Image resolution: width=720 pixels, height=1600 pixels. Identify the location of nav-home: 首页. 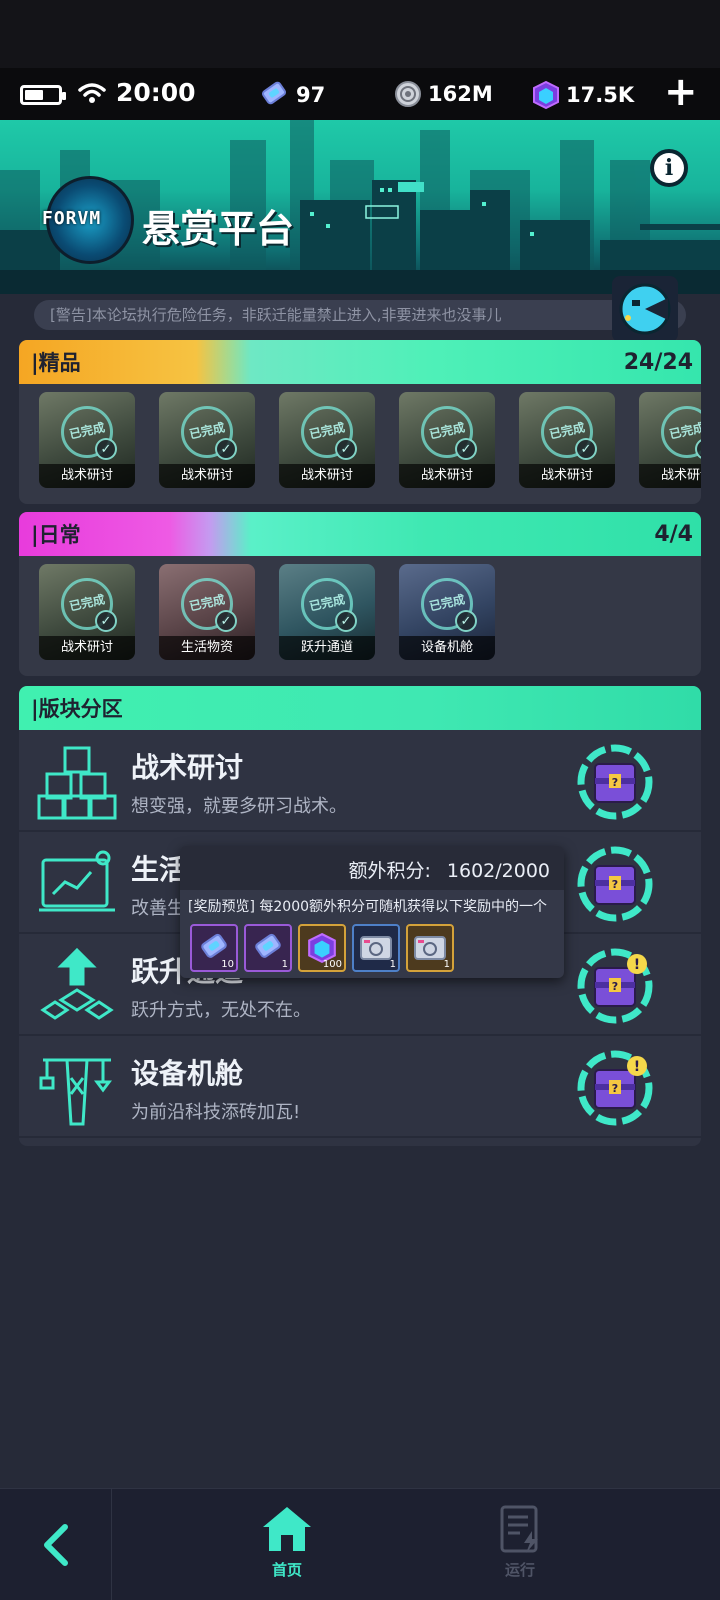
(287, 1542).